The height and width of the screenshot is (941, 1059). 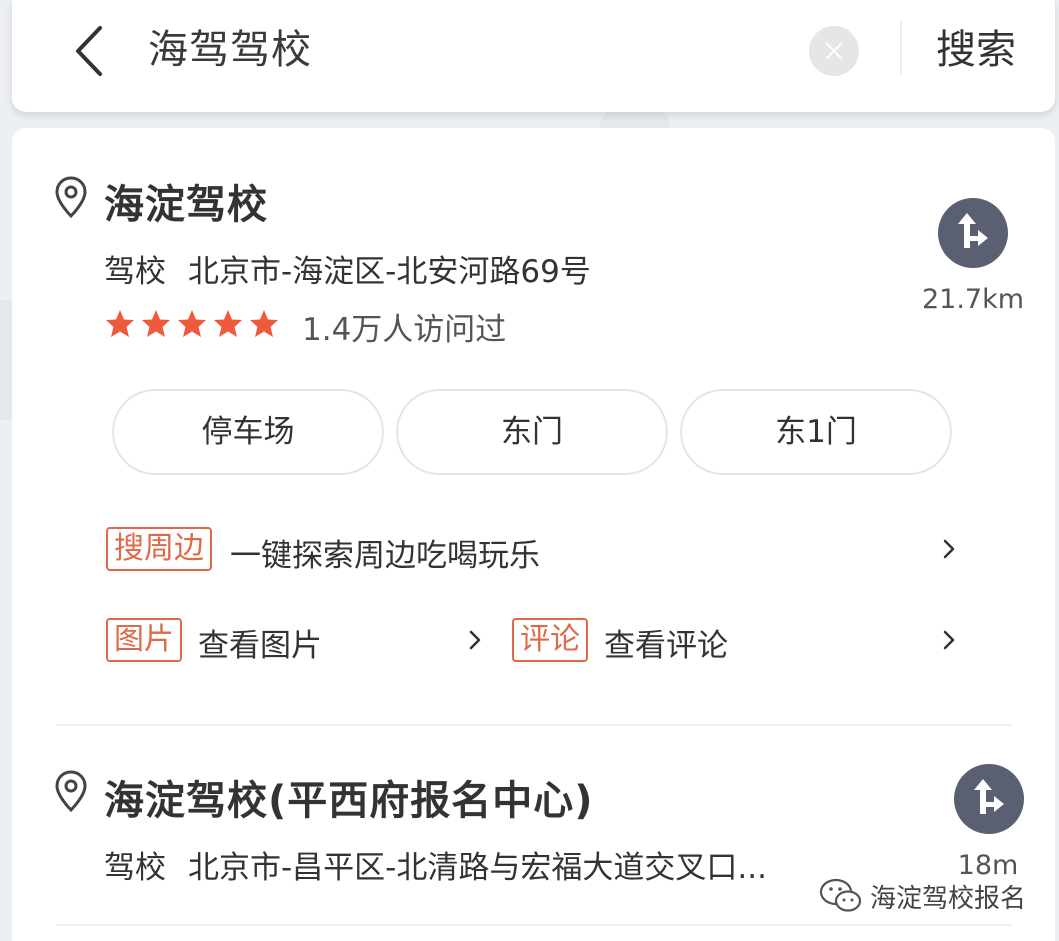 What do you see at coordinates (533, 56) in the screenshot?
I see `search-bar: 海驾驾校 搜索` at bounding box center [533, 56].